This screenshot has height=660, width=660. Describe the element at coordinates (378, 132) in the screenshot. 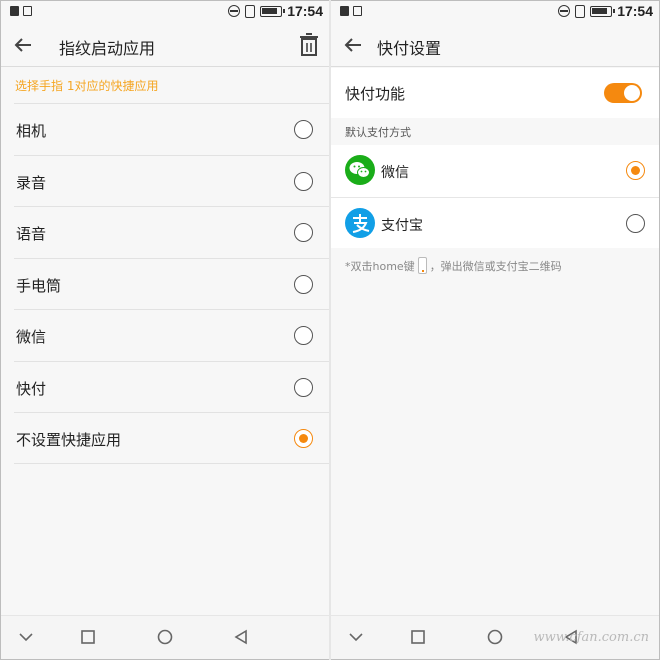

I see `section-header: 默认支付方式` at that location.